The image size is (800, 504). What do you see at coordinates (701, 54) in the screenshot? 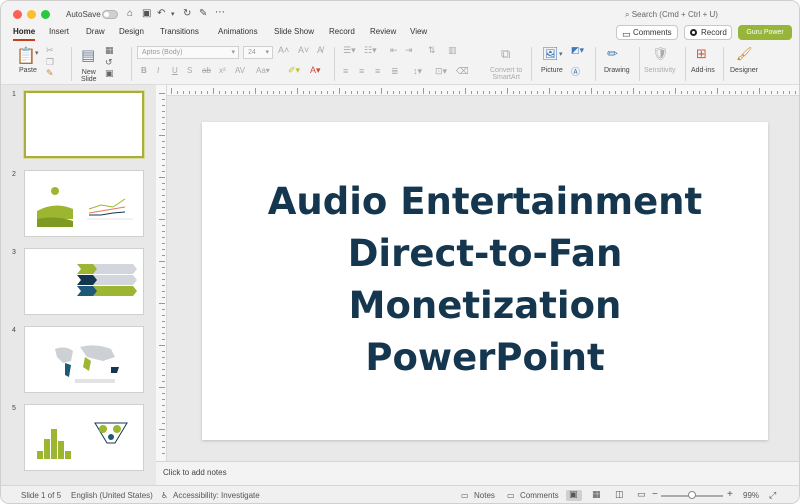
I see `add-ins-icon: ⊞` at bounding box center [701, 54].